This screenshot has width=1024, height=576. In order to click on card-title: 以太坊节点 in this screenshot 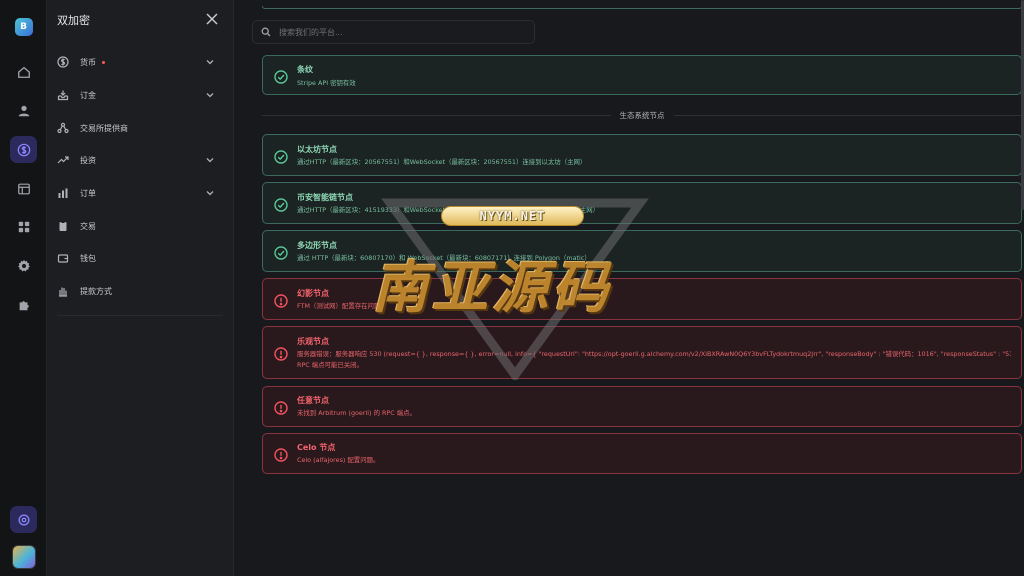, I will do `click(317, 149)`.